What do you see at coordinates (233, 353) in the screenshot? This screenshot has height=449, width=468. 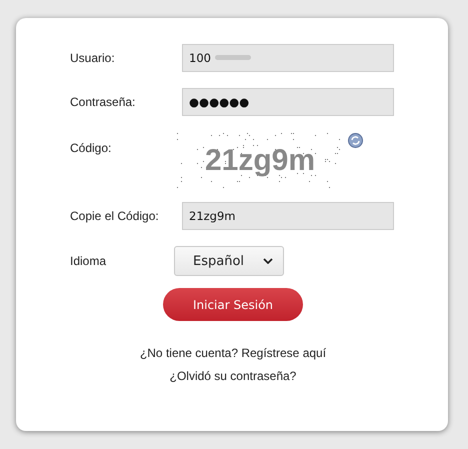 I see `register-link: ¿No tiene cuenta? Regístrese aquí` at bounding box center [233, 353].